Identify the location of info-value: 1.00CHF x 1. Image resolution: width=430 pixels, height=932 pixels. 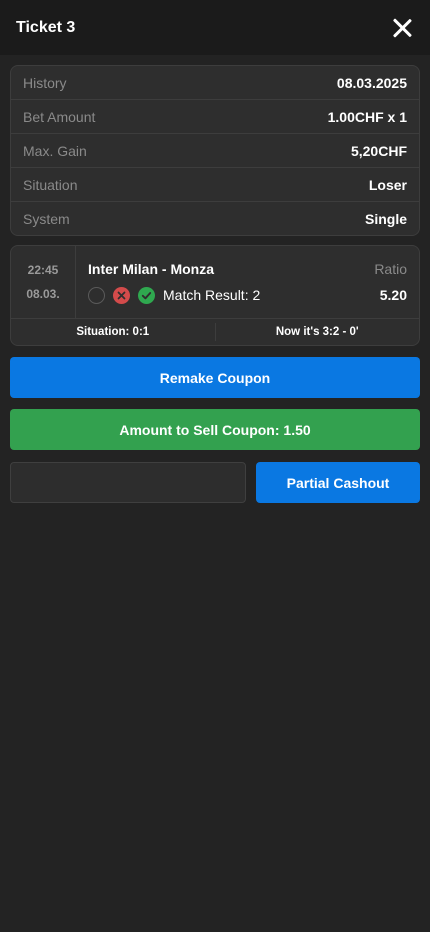
(367, 116).